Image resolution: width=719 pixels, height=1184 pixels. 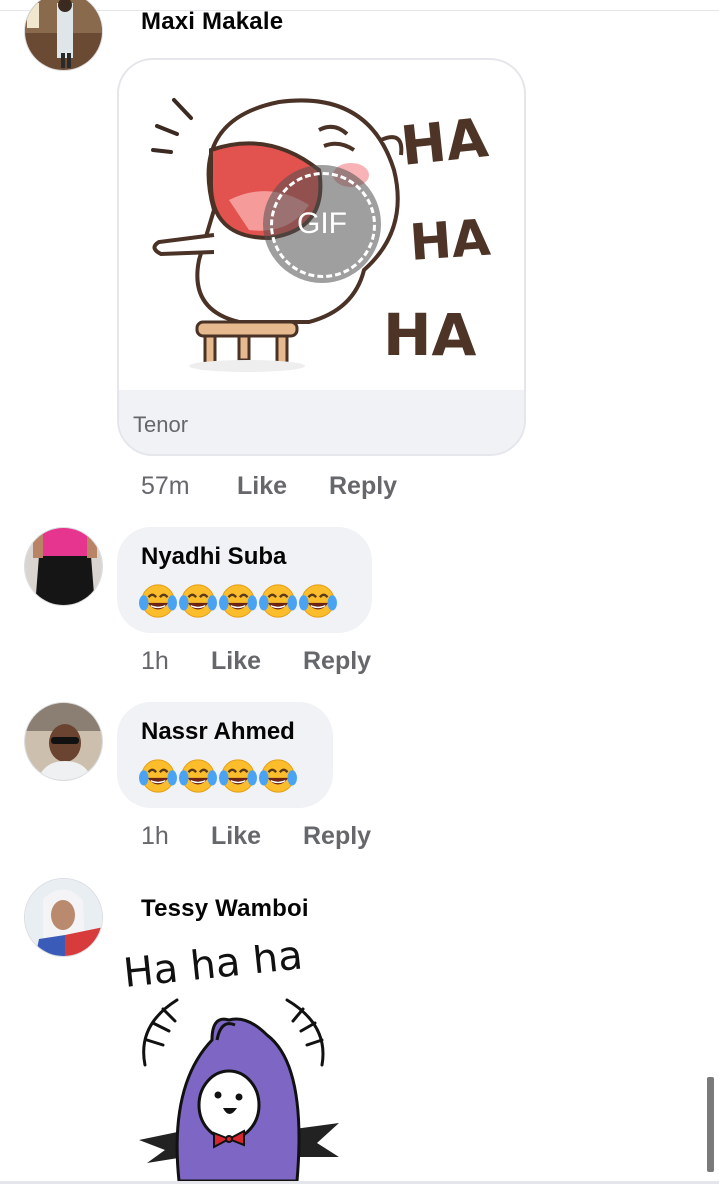 What do you see at coordinates (710, 1124) in the screenshot?
I see `scrollbar-thumb` at bounding box center [710, 1124].